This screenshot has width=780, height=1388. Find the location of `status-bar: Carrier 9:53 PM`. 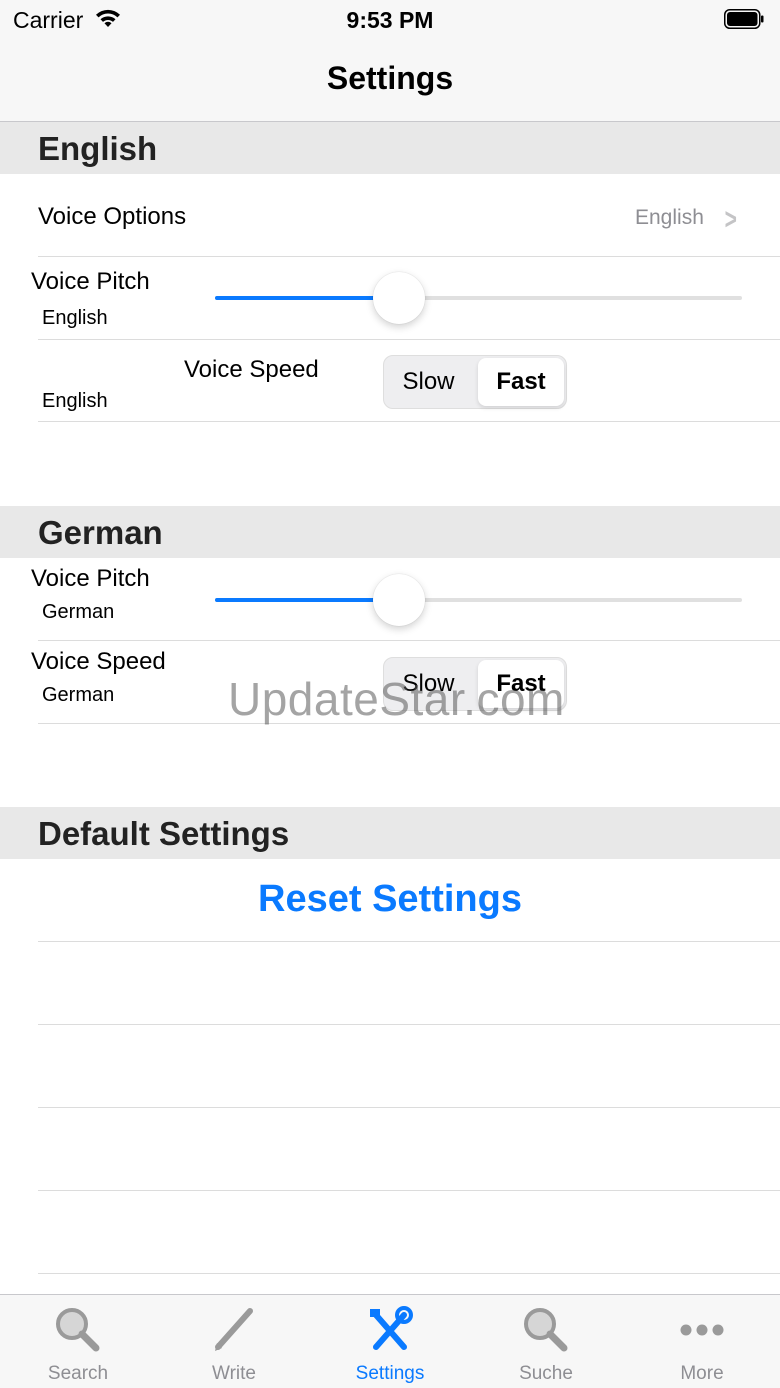

status-bar: Carrier 9:53 PM is located at coordinates (390, 20).